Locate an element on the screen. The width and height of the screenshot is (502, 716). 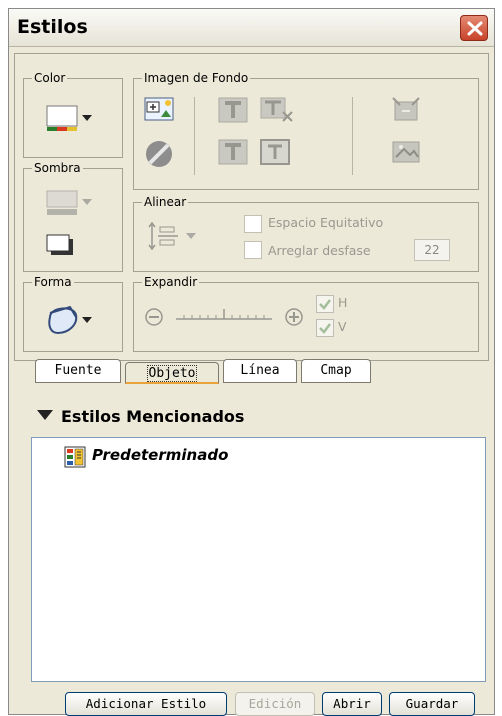
close-button is located at coordinates (474, 28).